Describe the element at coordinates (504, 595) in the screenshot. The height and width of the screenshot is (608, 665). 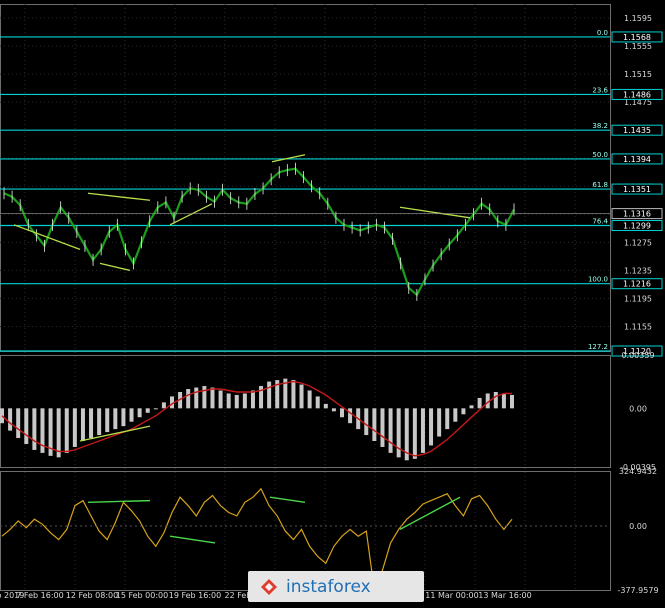
I see `x-axis-label: 13 Mar 16:00` at that location.